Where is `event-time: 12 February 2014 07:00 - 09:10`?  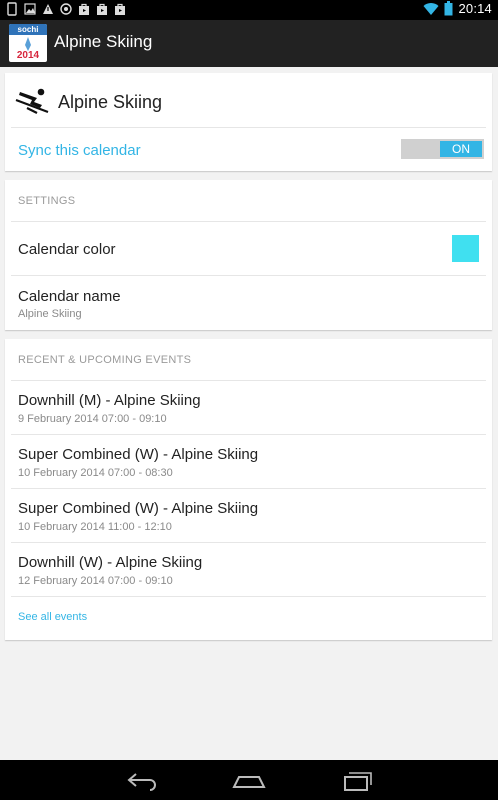
event-time: 12 February 2014 07:00 - 09:10 is located at coordinates (95, 581).